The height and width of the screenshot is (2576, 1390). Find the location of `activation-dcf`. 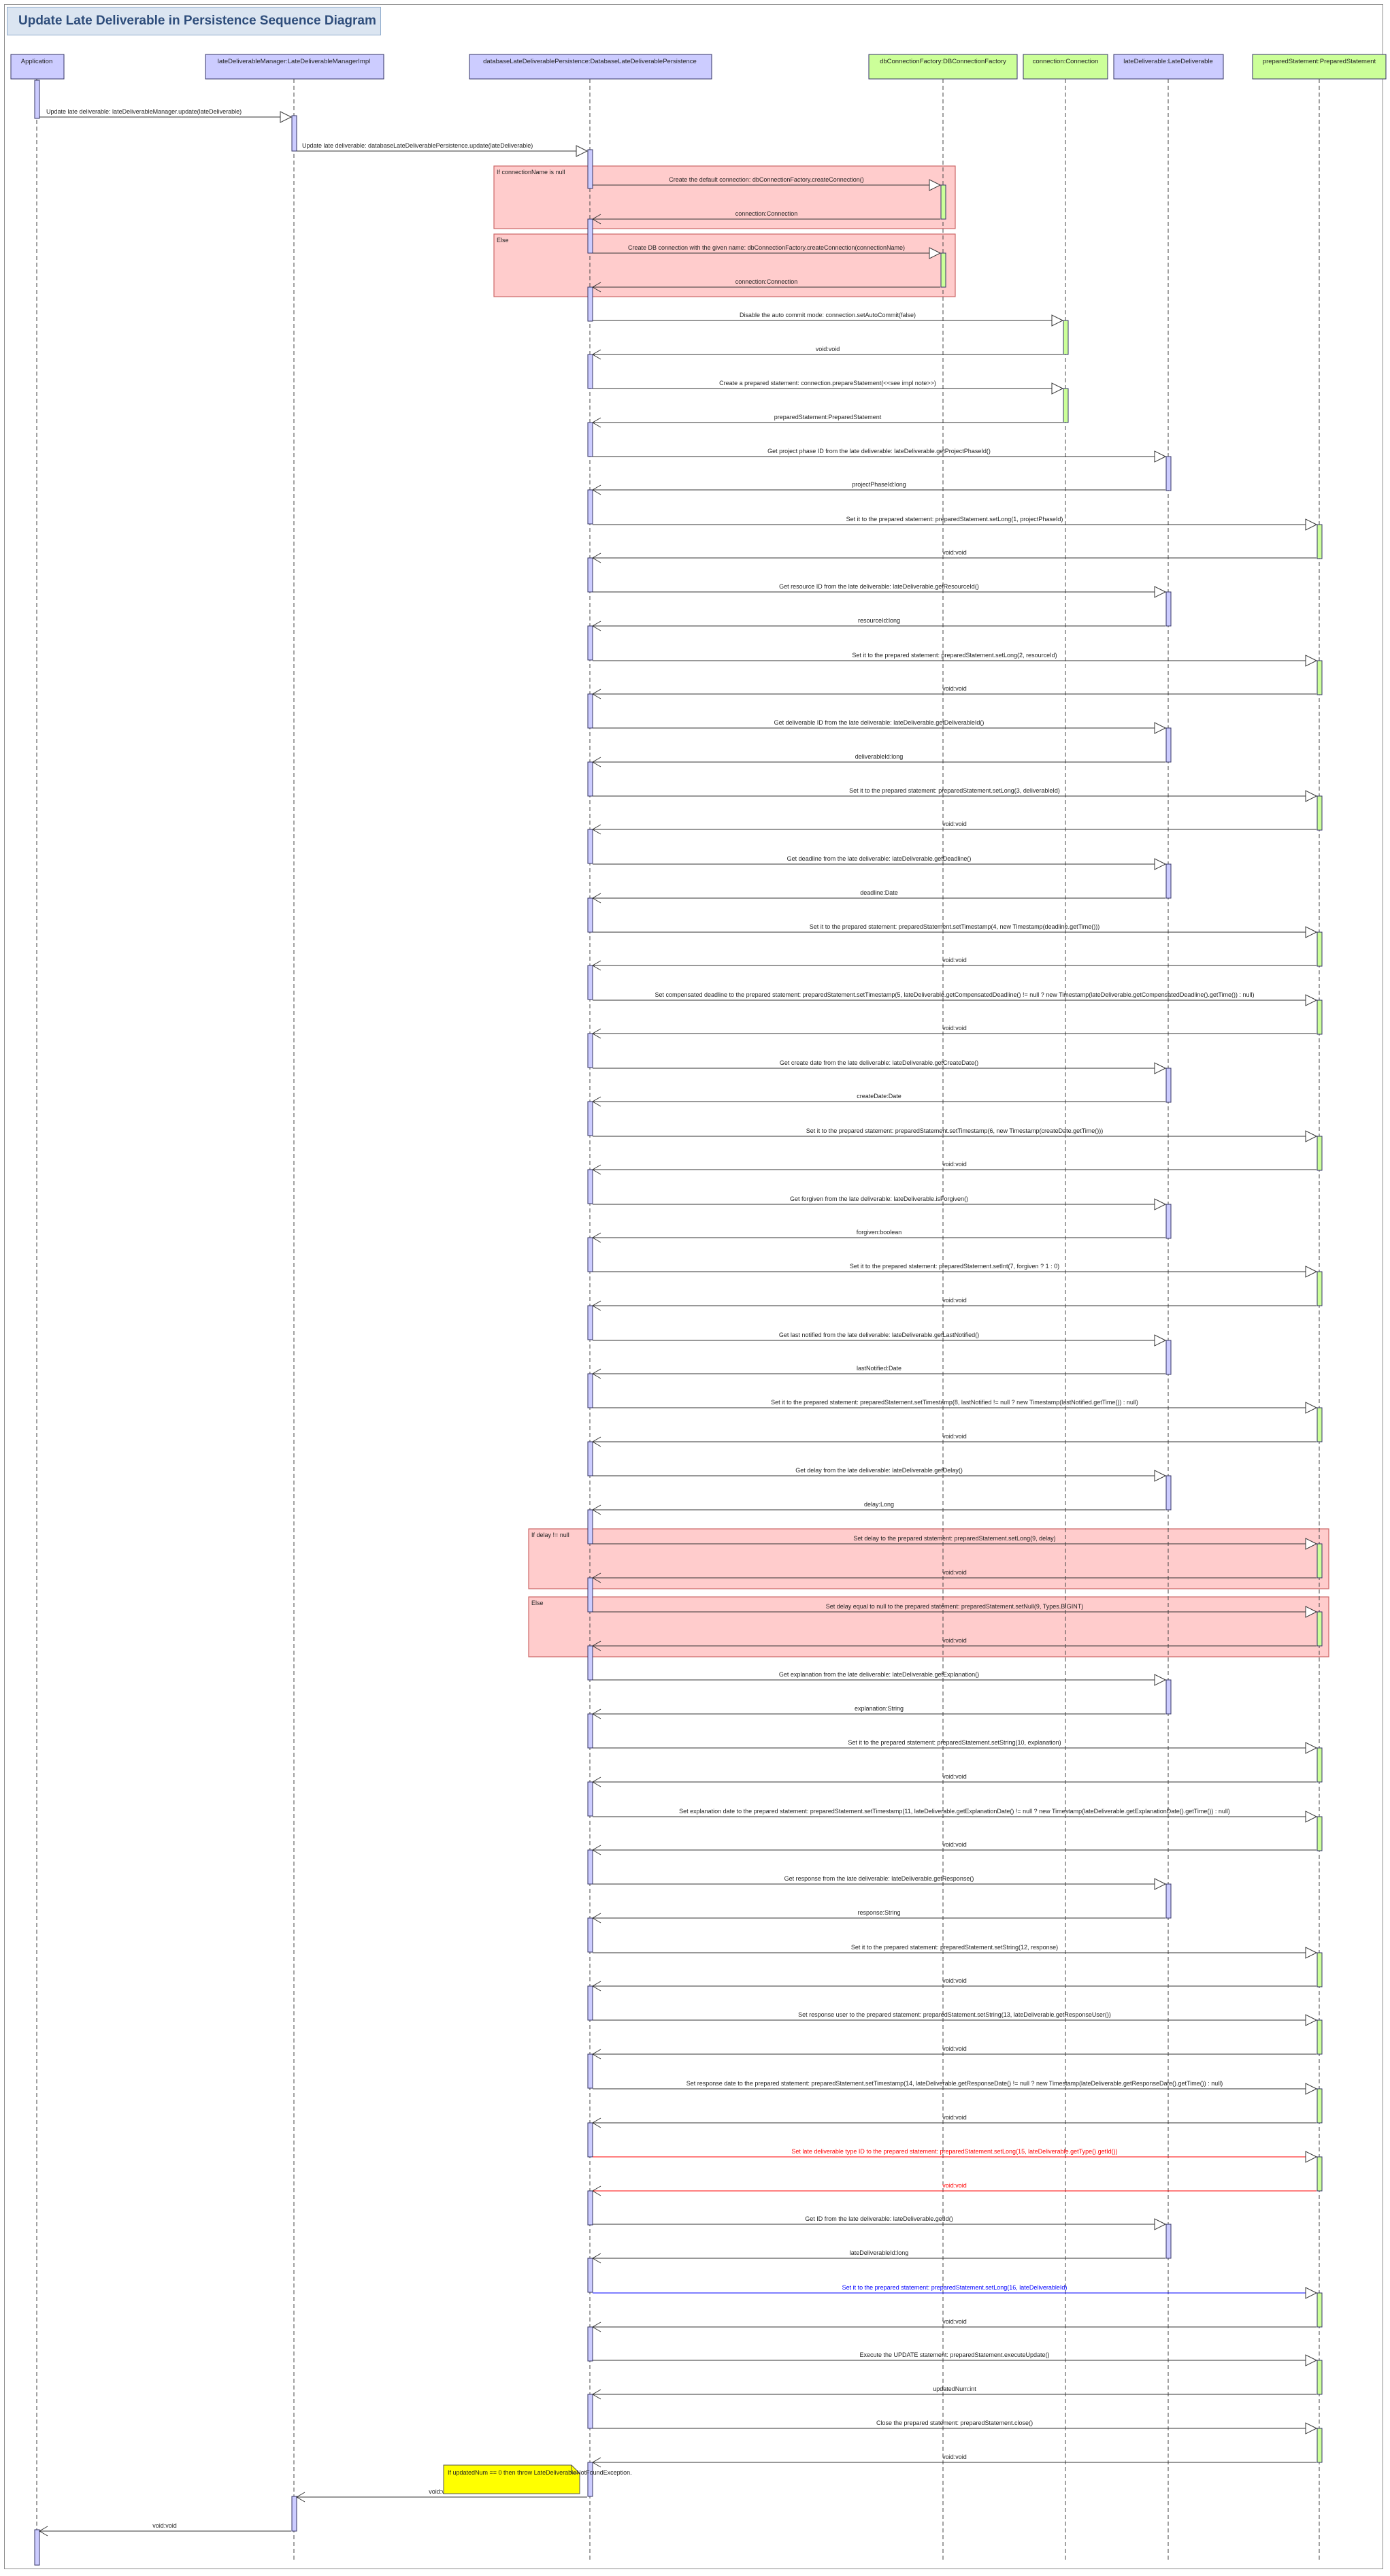

activation-dcf is located at coordinates (943, 202).